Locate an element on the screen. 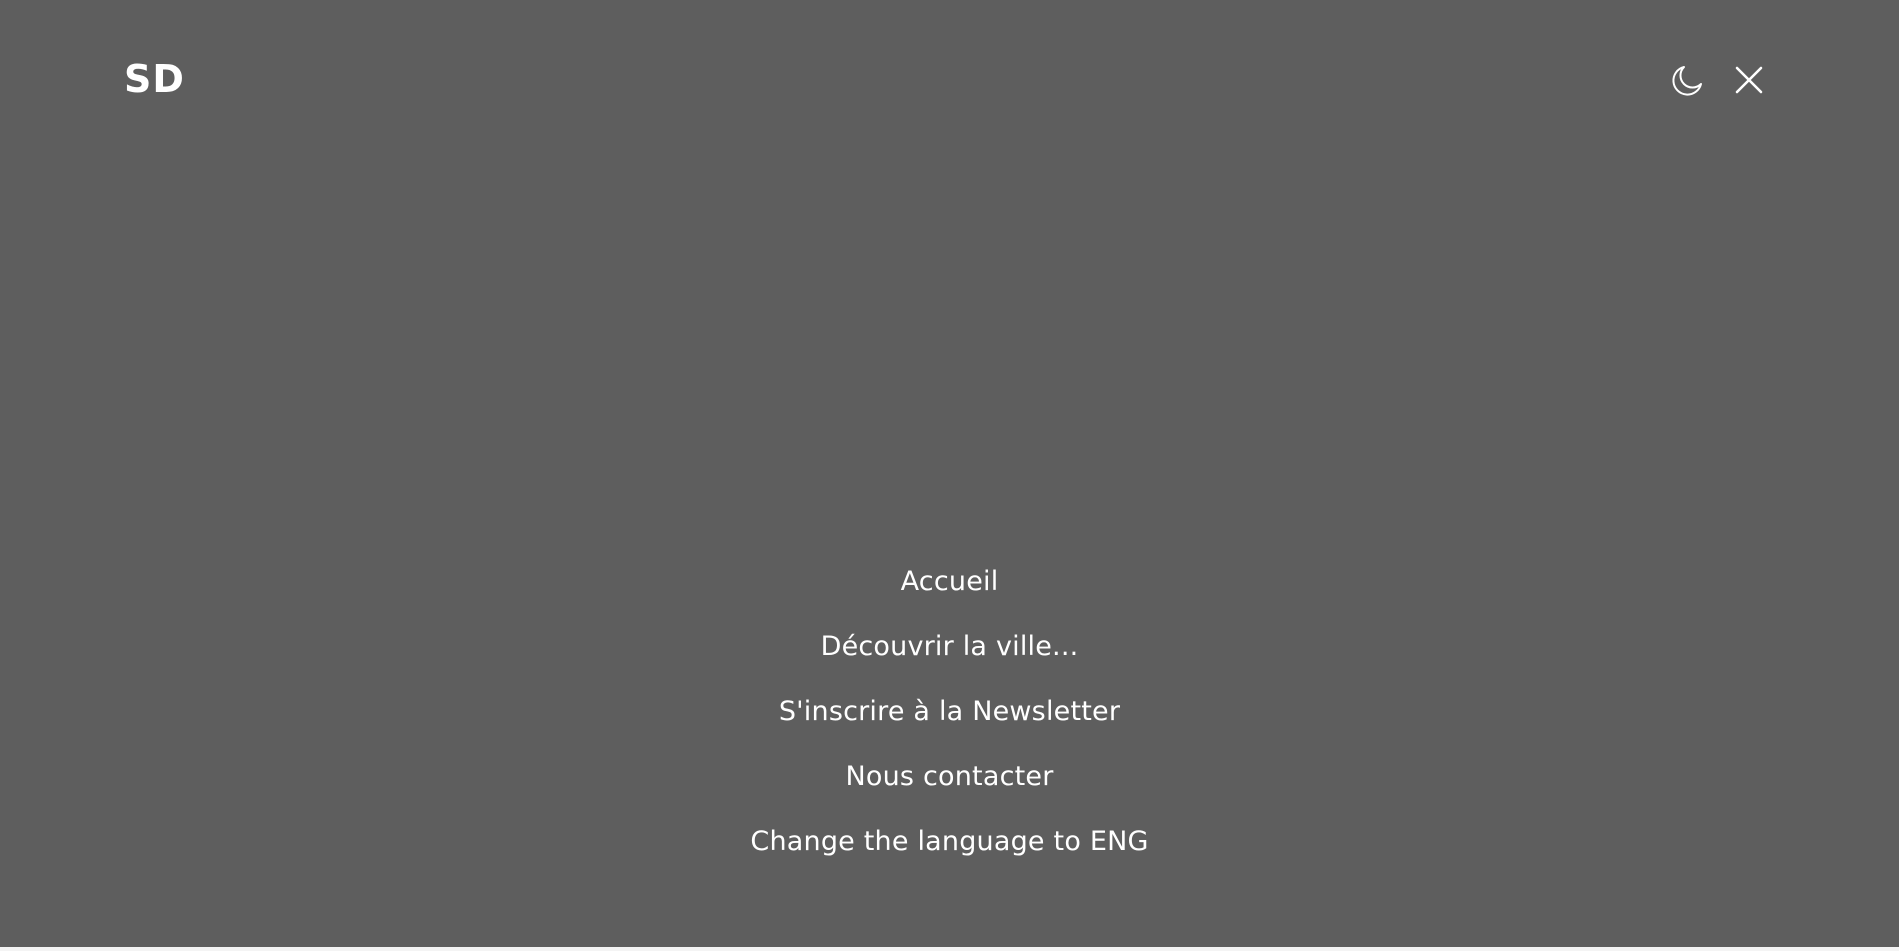 The height and width of the screenshot is (951, 1899). nav-link-change-language: Change the language to ENG is located at coordinates (949, 842).